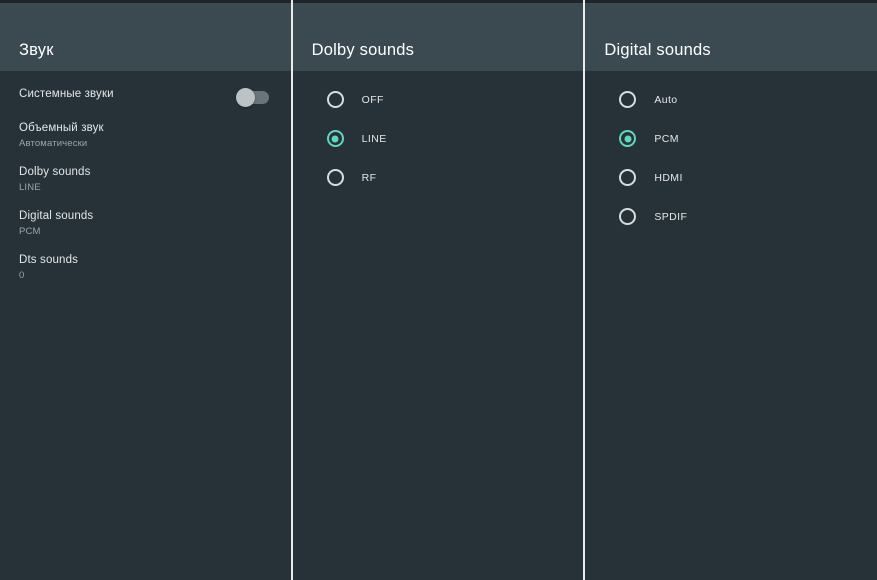  Describe the element at coordinates (55, 172) in the screenshot. I see `setting-label: Dolby sounds` at that location.